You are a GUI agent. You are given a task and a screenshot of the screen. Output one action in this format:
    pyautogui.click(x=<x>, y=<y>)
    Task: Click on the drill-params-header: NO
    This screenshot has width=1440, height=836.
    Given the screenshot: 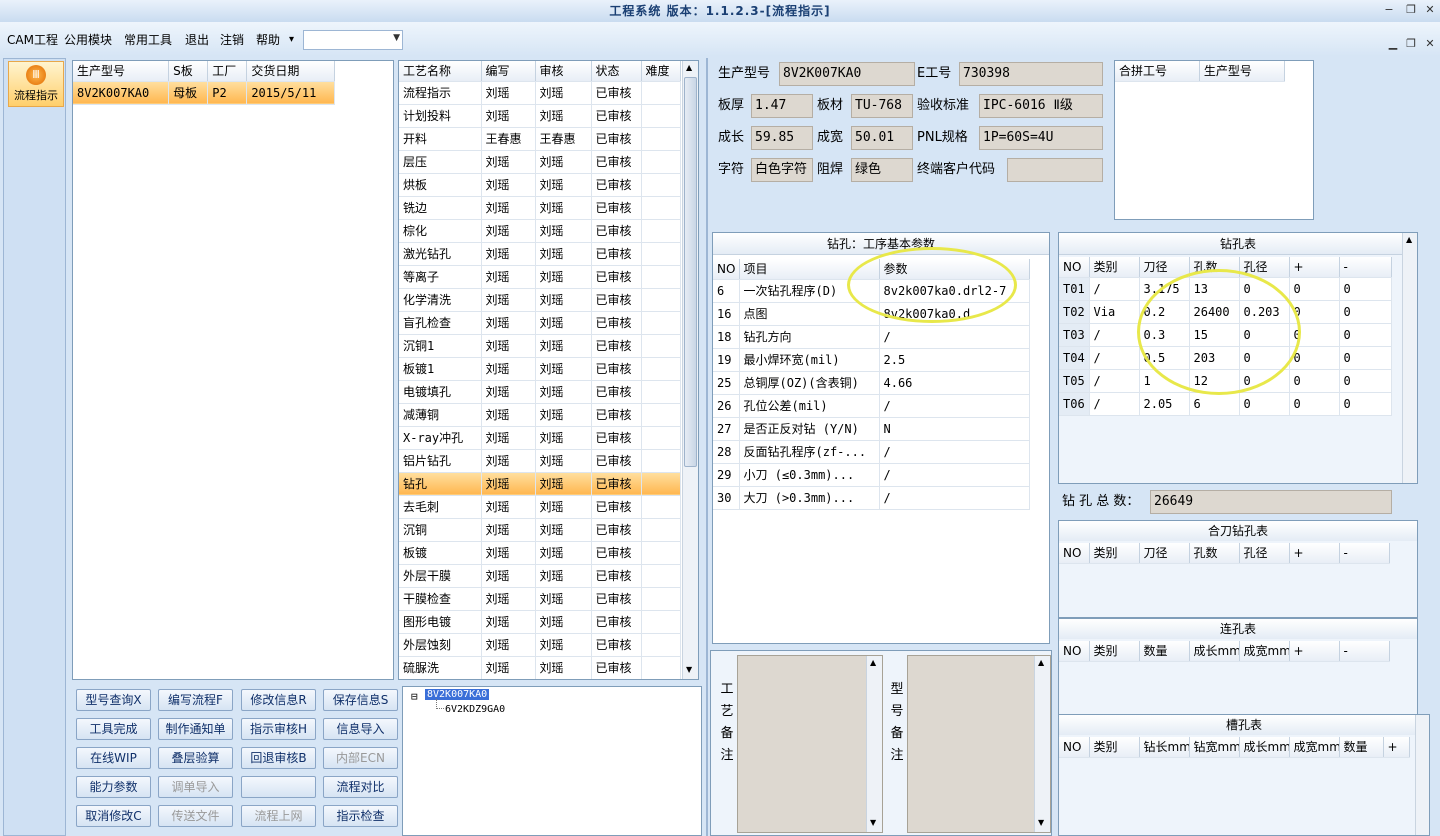 What is the action you would take?
    pyautogui.click(x=726, y=269)
    